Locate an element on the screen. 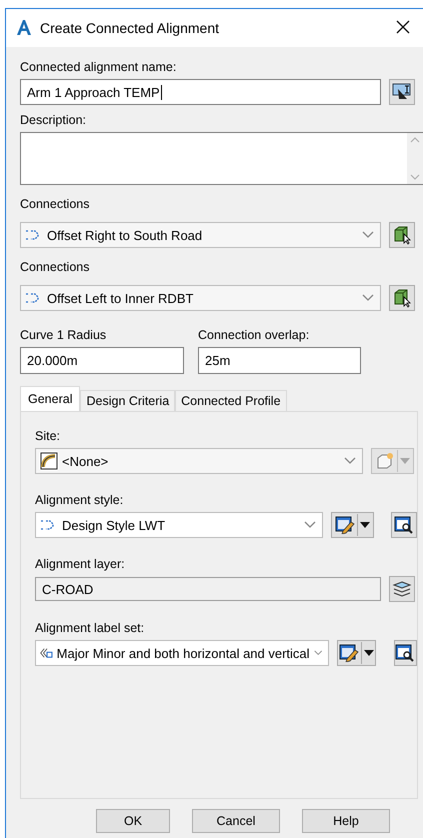  layers-button is located at coordinates (402, 589).